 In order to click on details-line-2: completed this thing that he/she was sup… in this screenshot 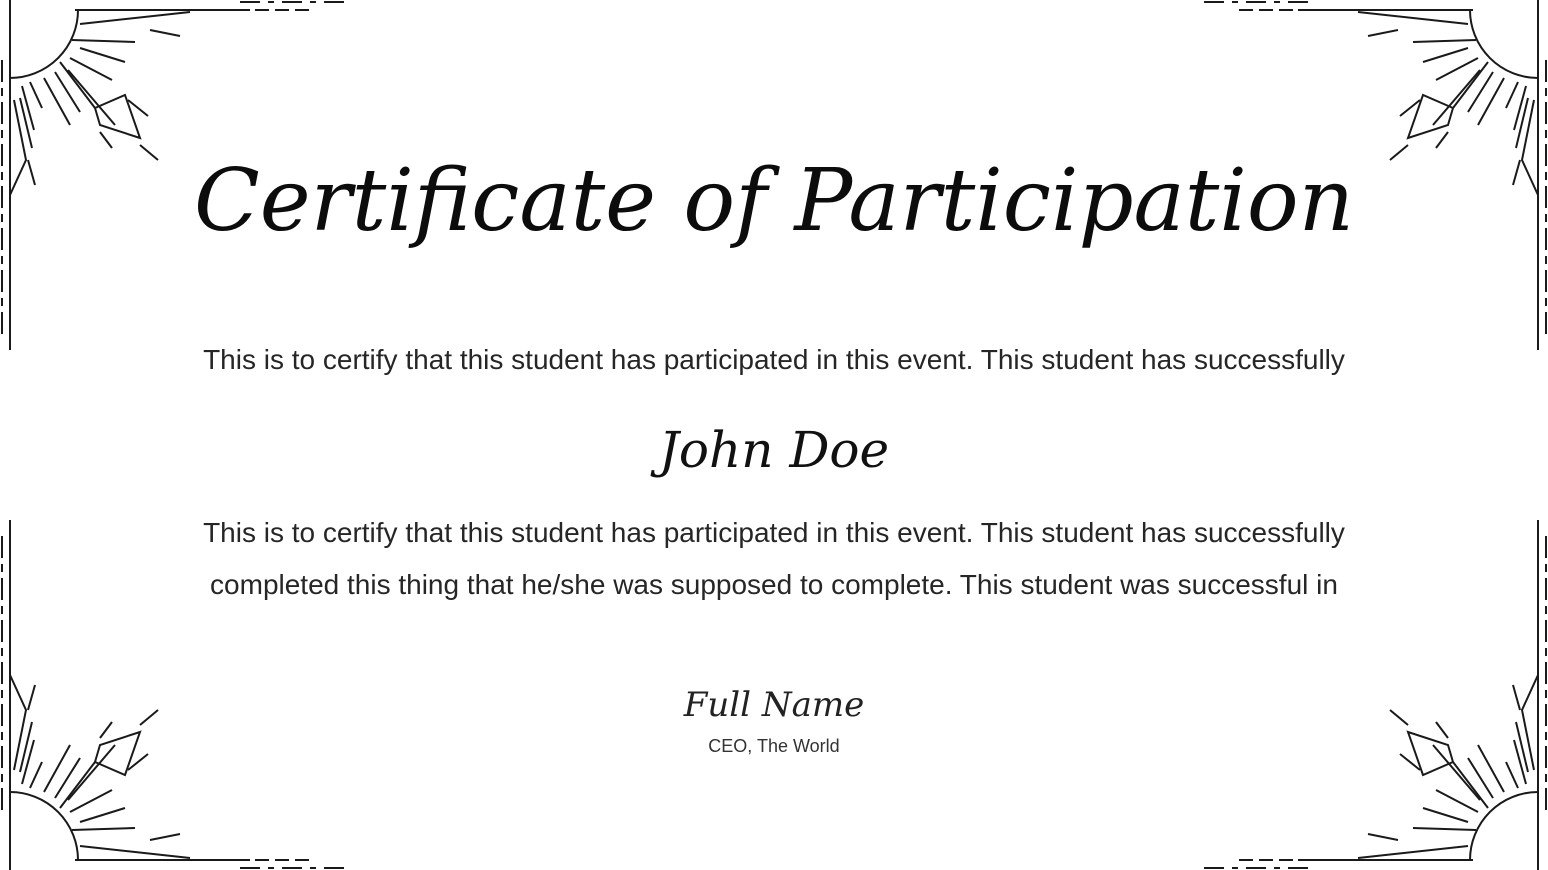, I will do `click(774, 584)`.